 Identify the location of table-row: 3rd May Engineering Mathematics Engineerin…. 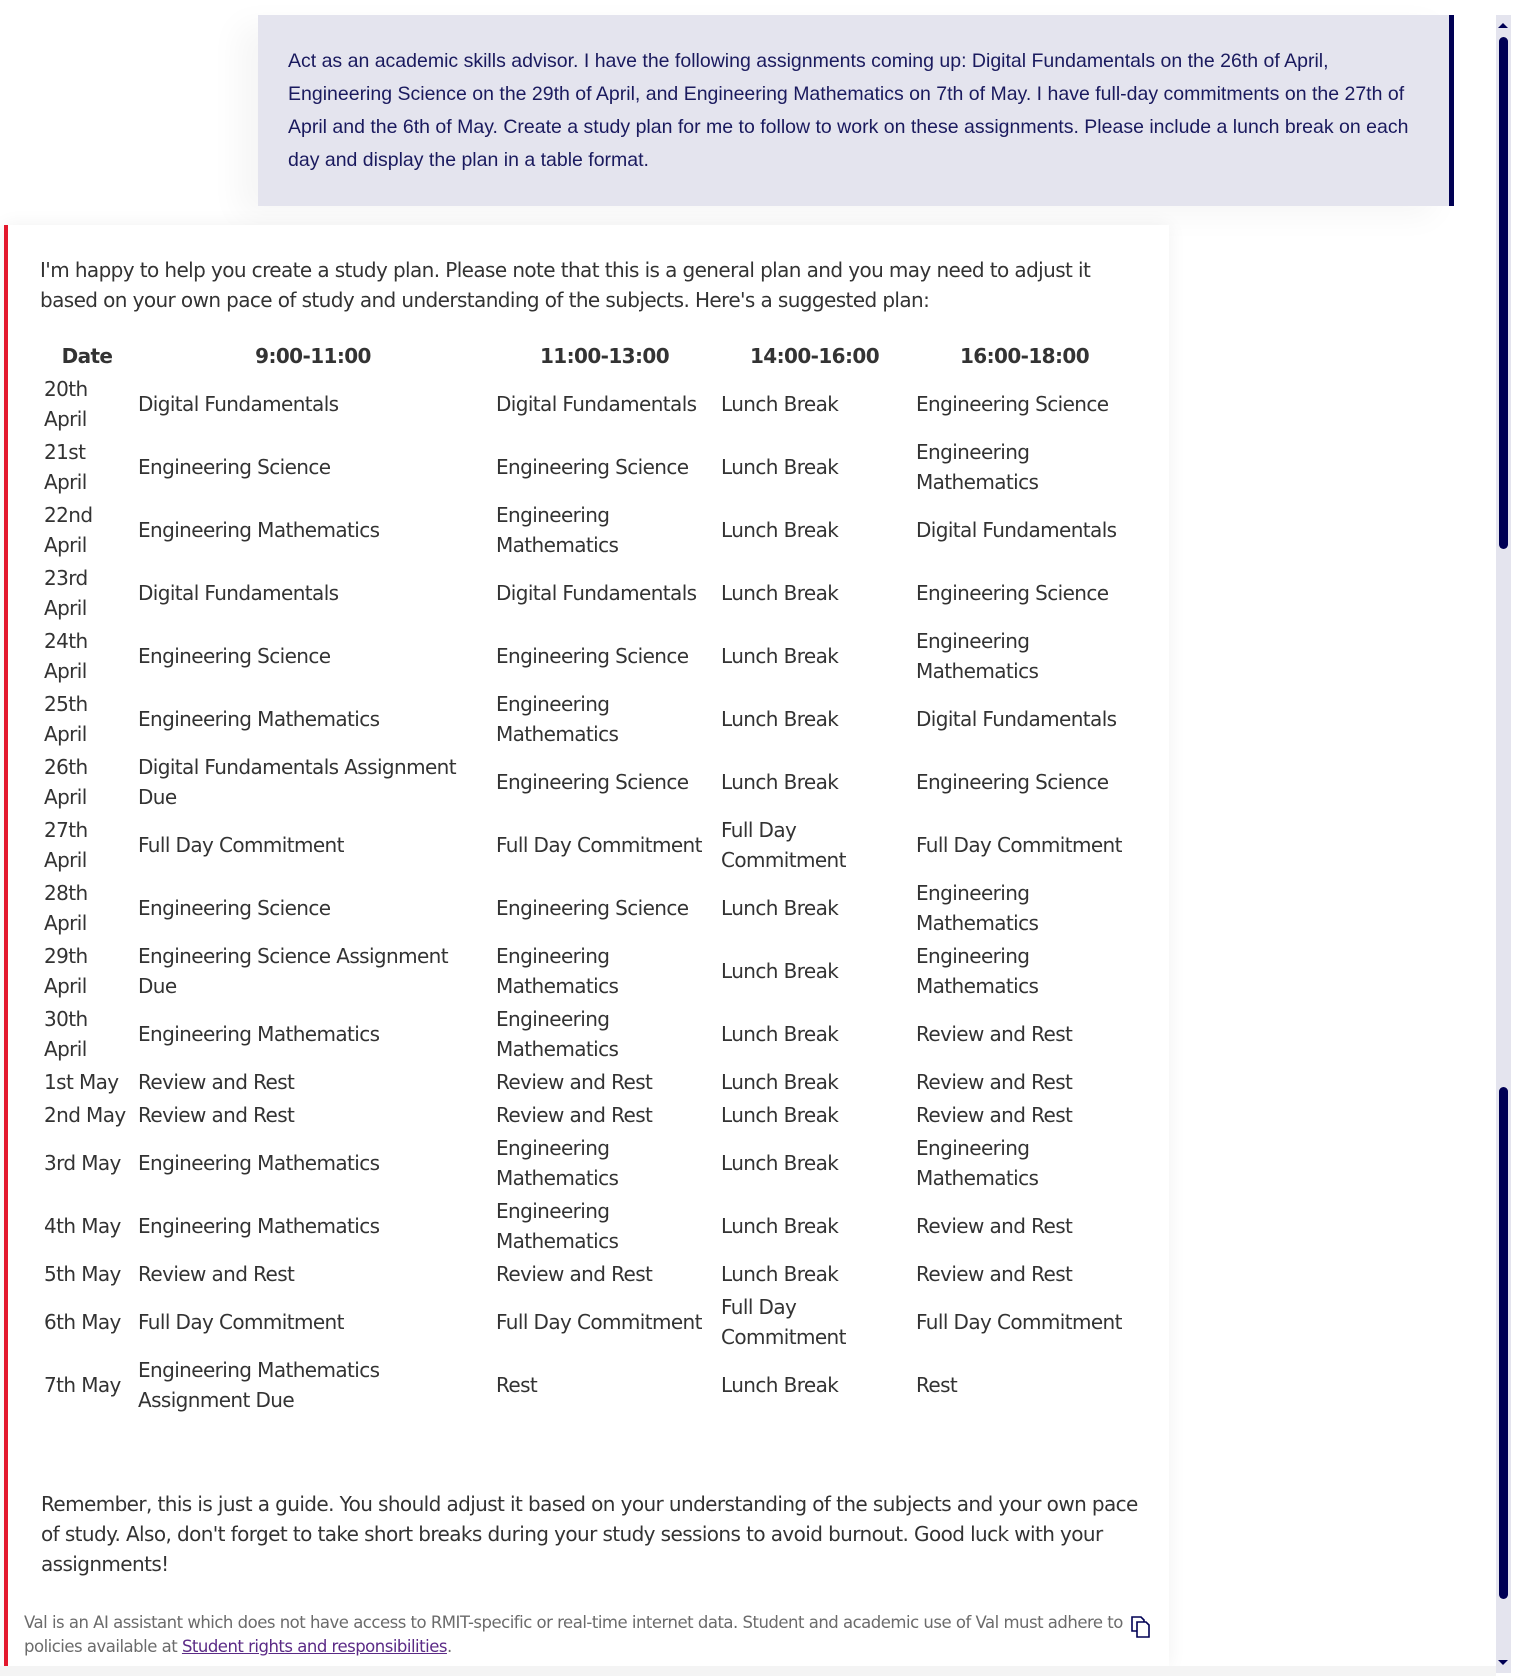
(588, 1163).